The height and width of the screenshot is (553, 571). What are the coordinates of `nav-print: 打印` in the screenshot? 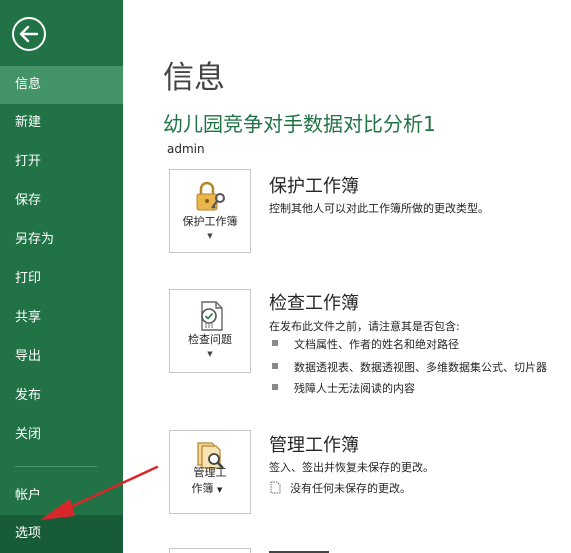 It's located at (61, 279).